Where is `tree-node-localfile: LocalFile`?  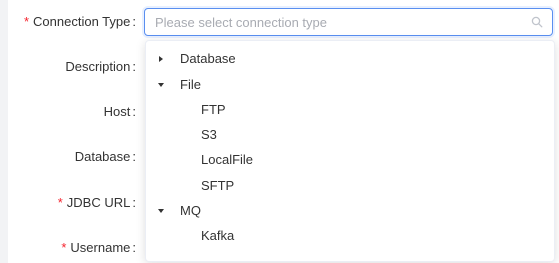
tree-node-localfile: LocalFile is located at coordinates (350, 159).